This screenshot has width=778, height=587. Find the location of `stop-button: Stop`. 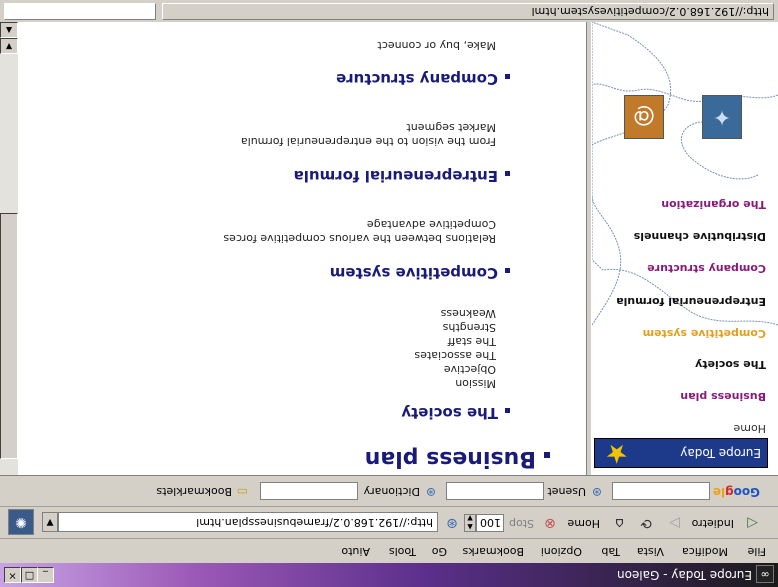

stop-button: Stop is located at coordinates (521, 523).